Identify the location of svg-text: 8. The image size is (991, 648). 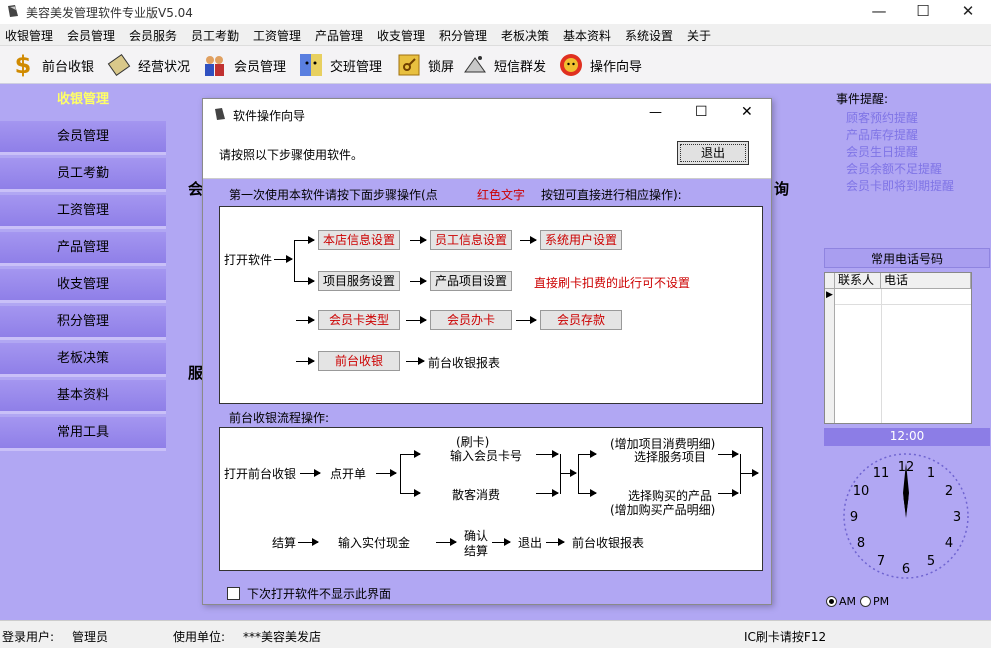
(861, 543).